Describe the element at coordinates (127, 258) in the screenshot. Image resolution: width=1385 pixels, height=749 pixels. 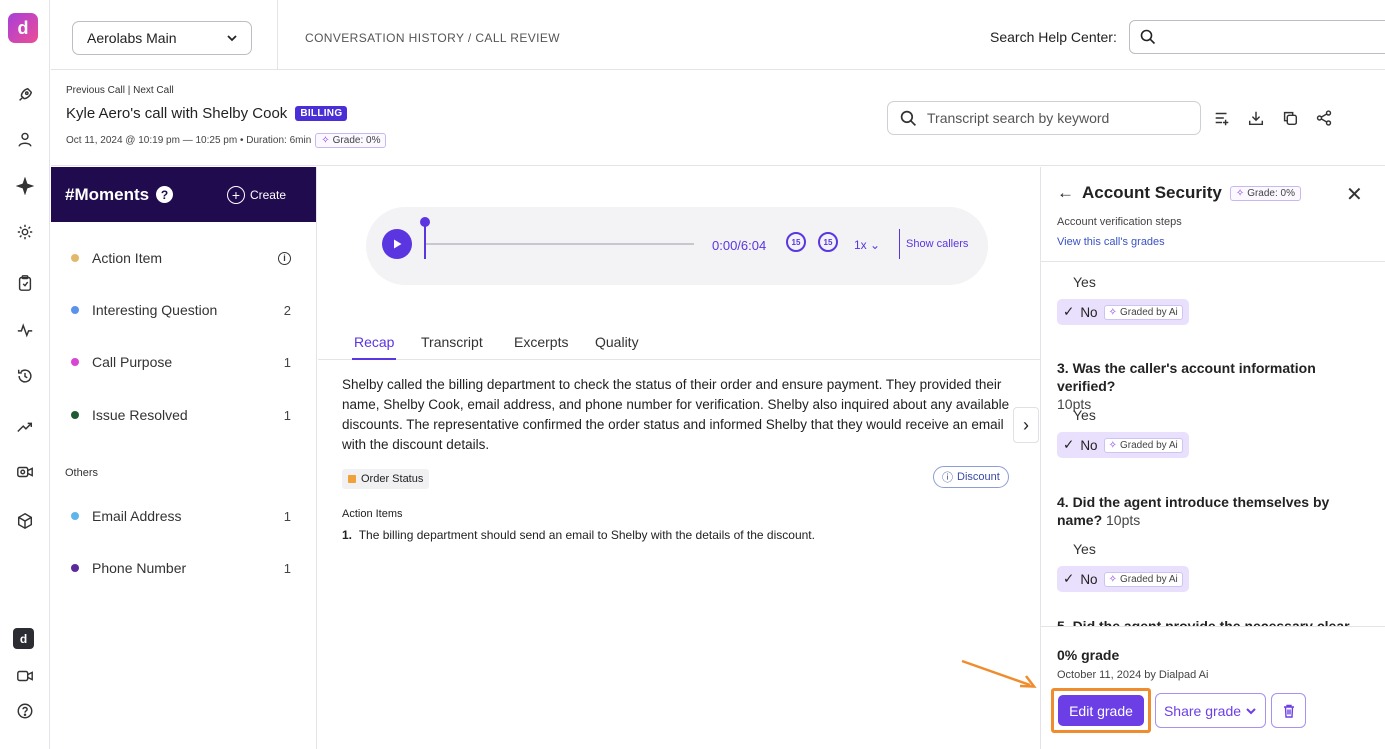
I see `moment-label: Action Item` at that location.